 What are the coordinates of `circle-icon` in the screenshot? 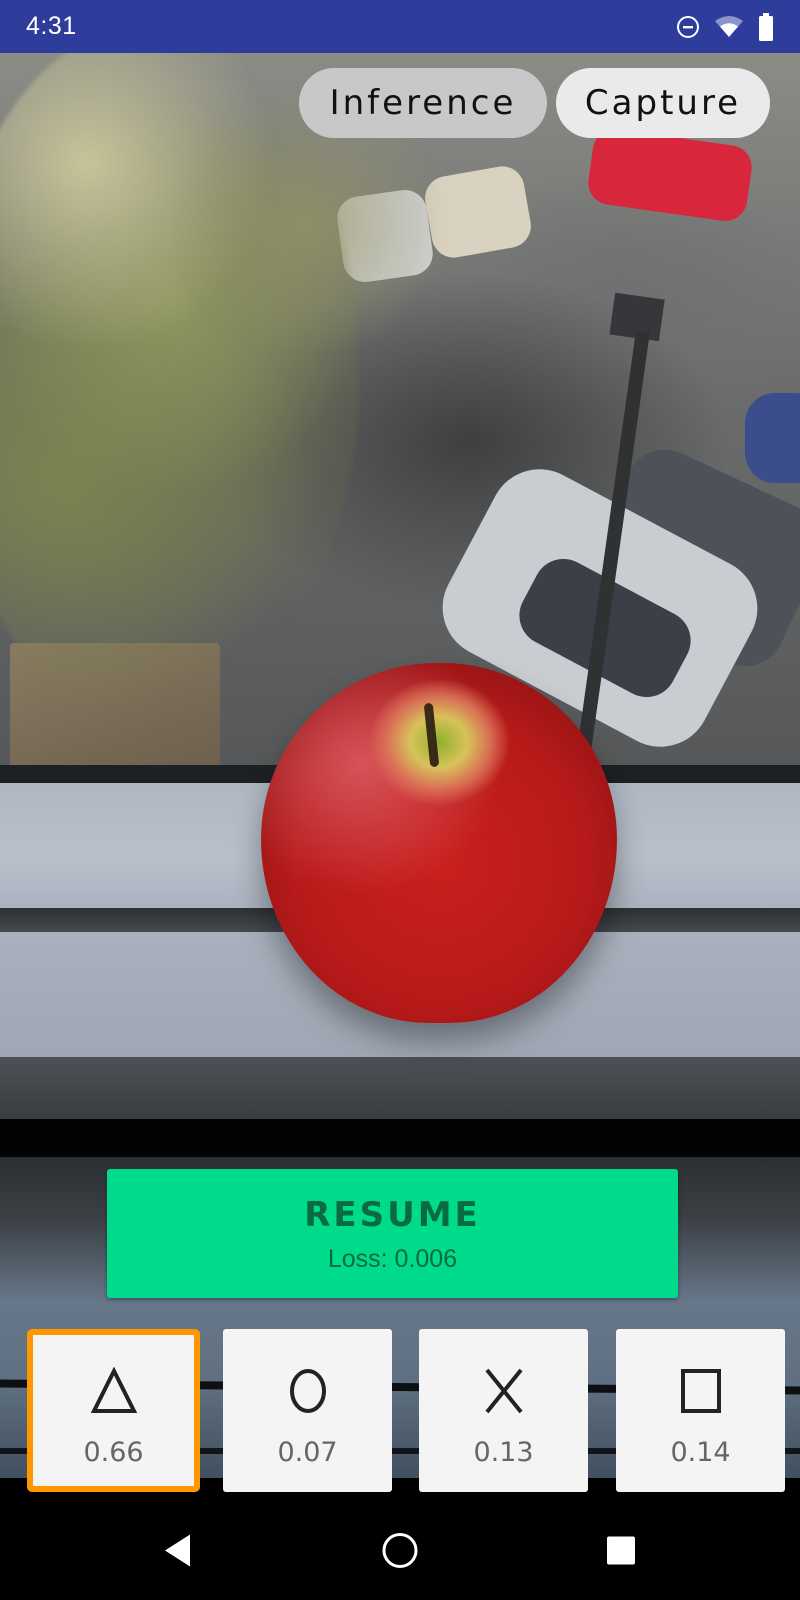 It's located at (307, 1391).